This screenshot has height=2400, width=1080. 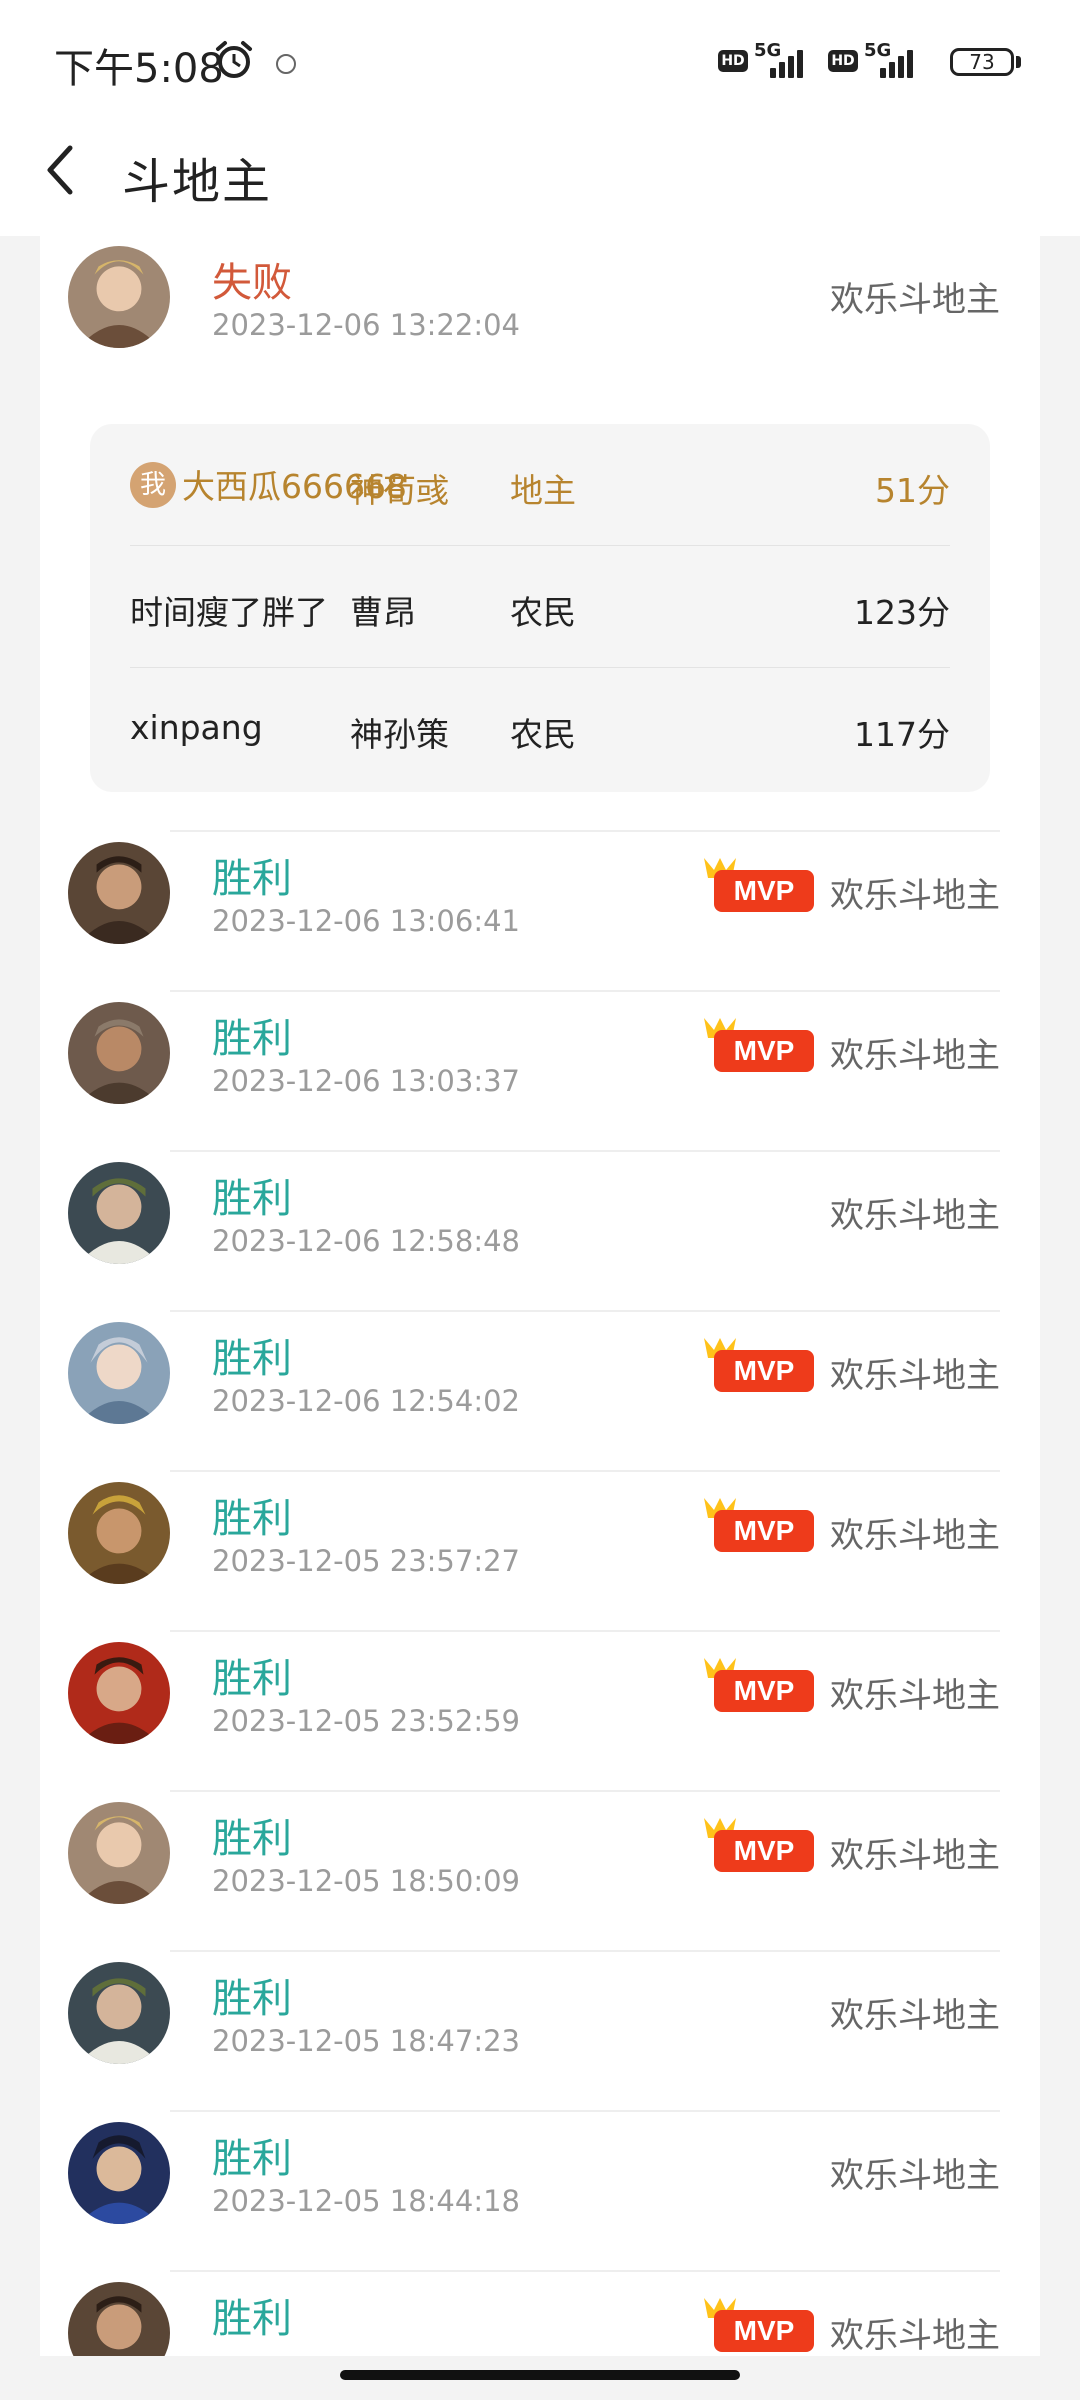 What do you see at coordinates (540, 1872) in the screenshot?
I see `match-record-row: 胜利 2023-12-05 18:50:09 MVP 欢乐斗地主` at bounding box center [540, 1872].